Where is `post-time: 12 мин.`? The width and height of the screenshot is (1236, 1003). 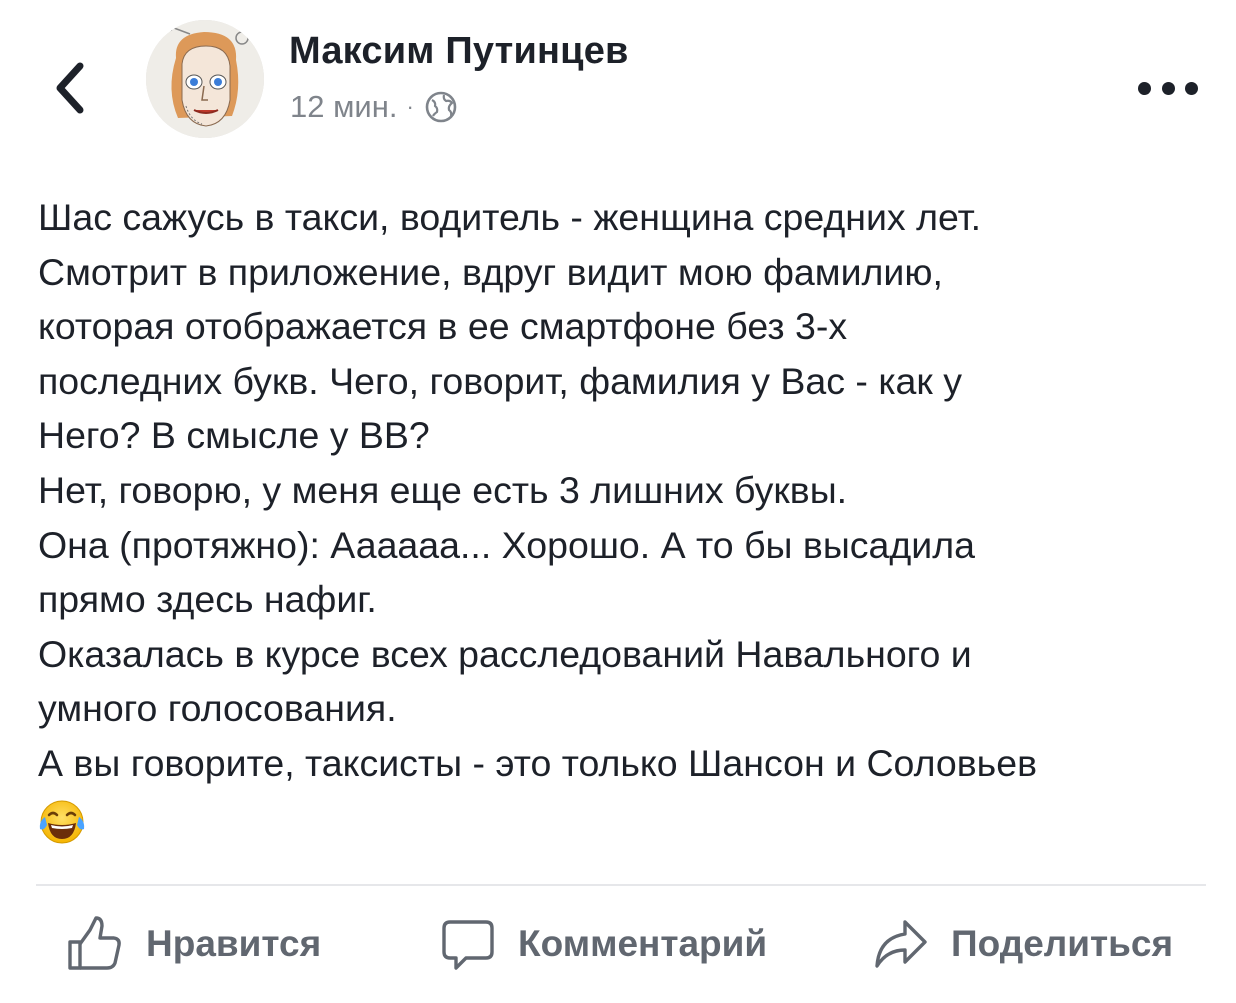
post-time: 12 мин. is located at coordinates (343, 107).